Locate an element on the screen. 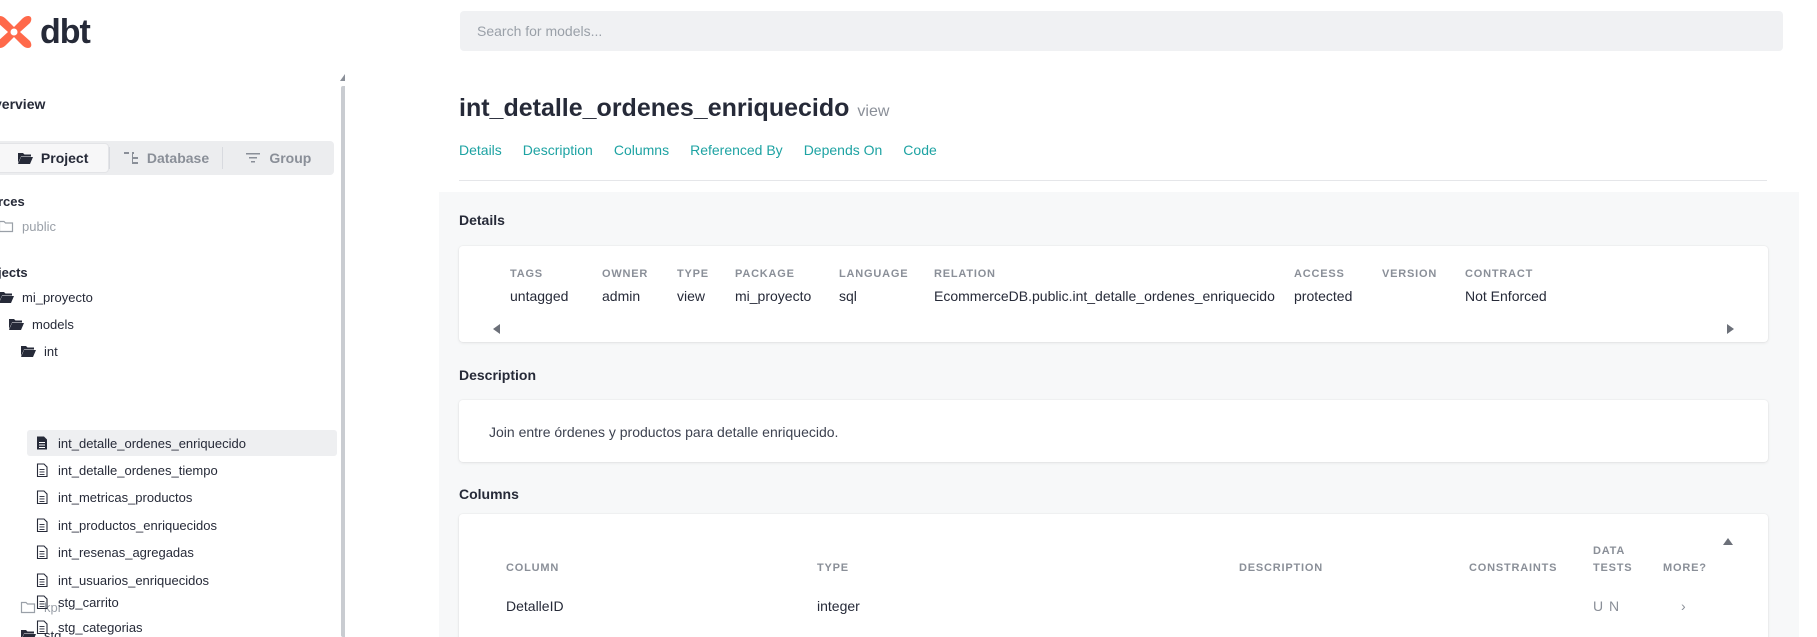  tree-item-int-resenas-agregadas: int_resenas_agregadas is located at coordinates (114, 552).